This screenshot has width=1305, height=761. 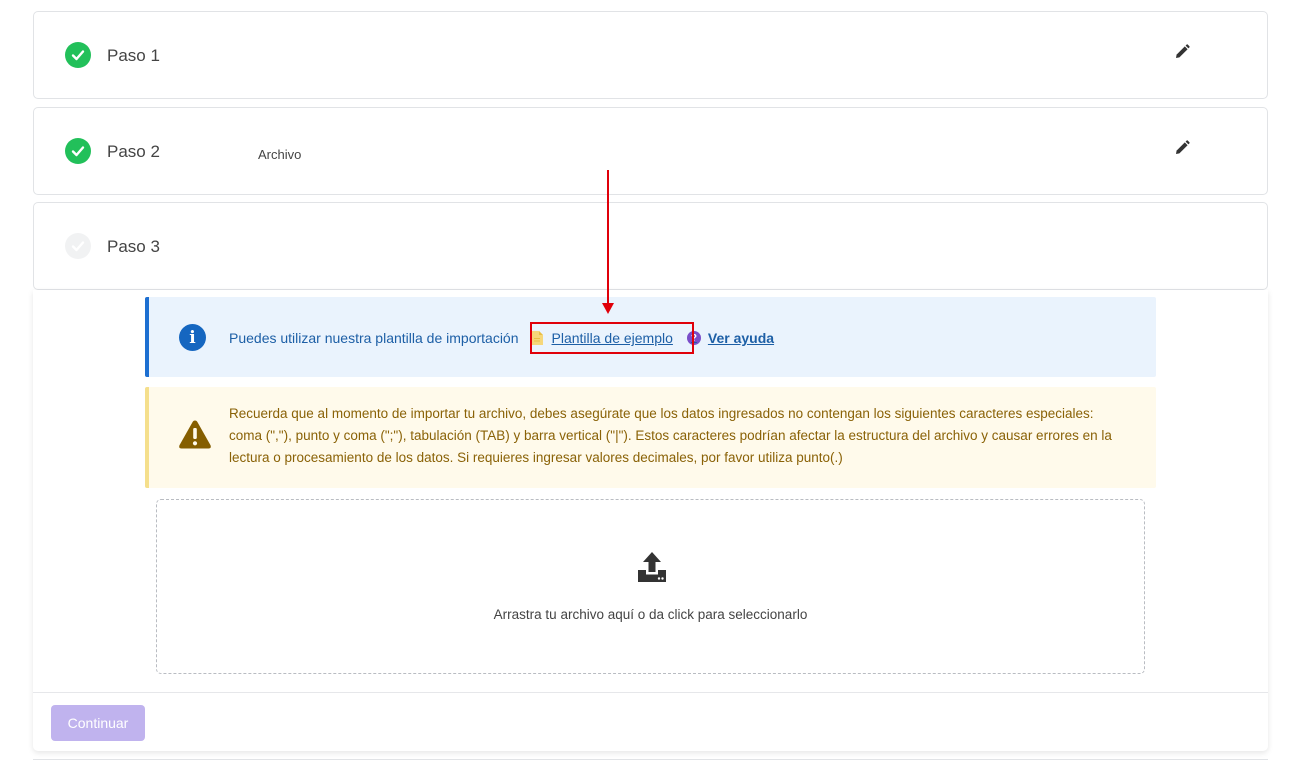 I want to click on step-title: Paso 3, so click(x=133, y=246).